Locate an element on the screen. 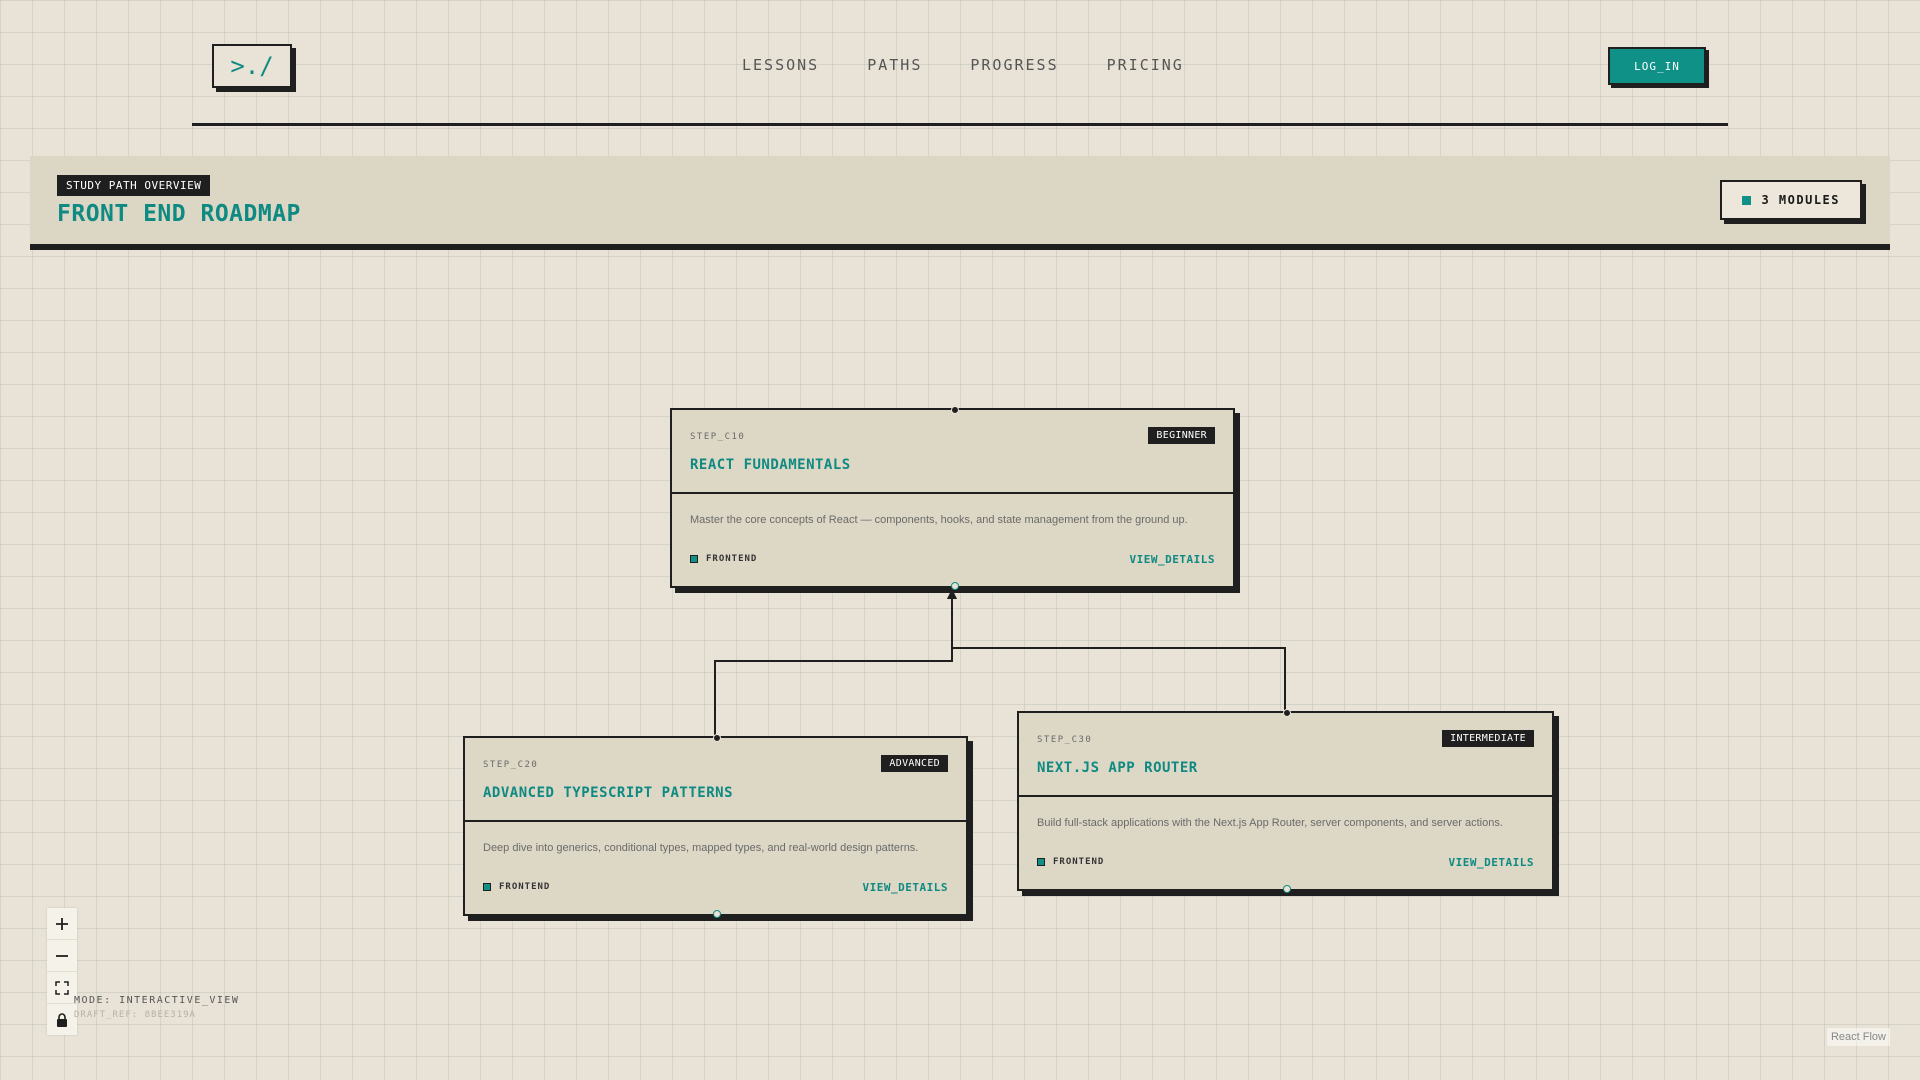  lock-button is located at coordinates (62, 1019).